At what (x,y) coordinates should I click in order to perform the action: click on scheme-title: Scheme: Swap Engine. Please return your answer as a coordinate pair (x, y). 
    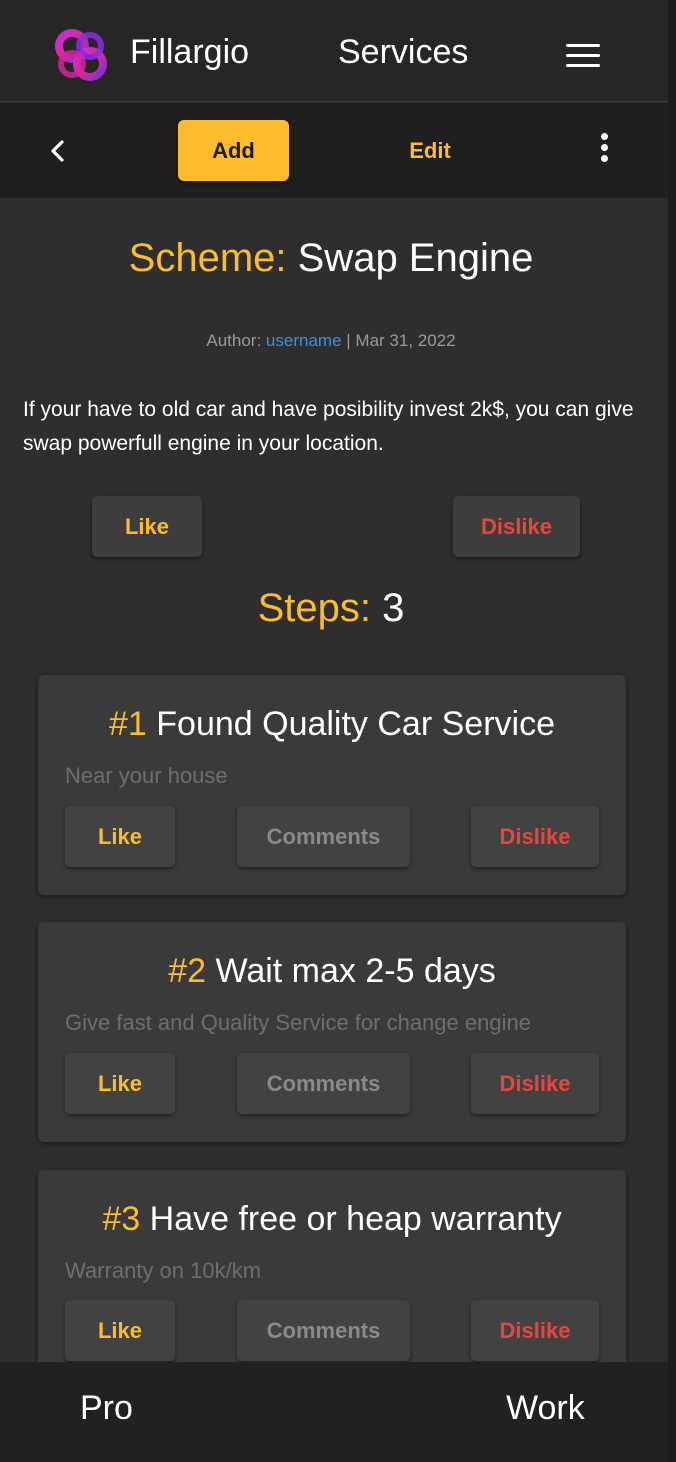
    Looking at the image, I should click on (331, 258).